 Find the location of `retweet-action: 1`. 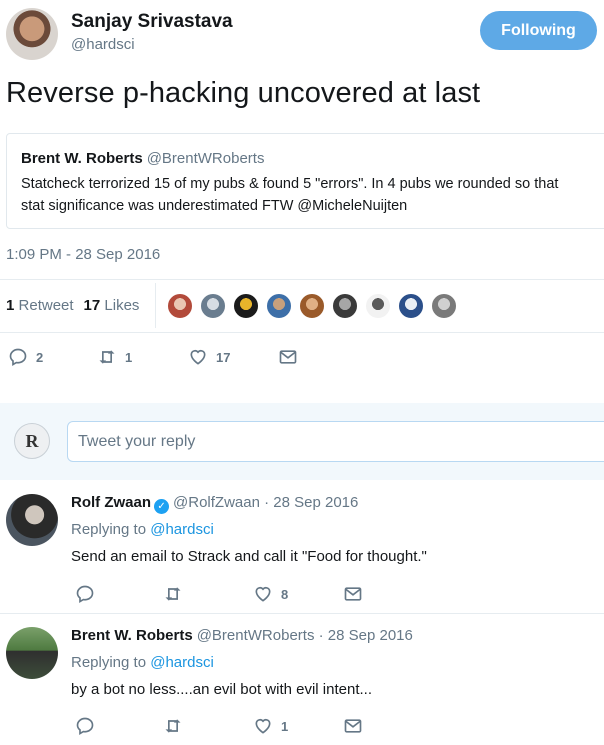

retweet-action: 1 is located at coordinates (114, 357).